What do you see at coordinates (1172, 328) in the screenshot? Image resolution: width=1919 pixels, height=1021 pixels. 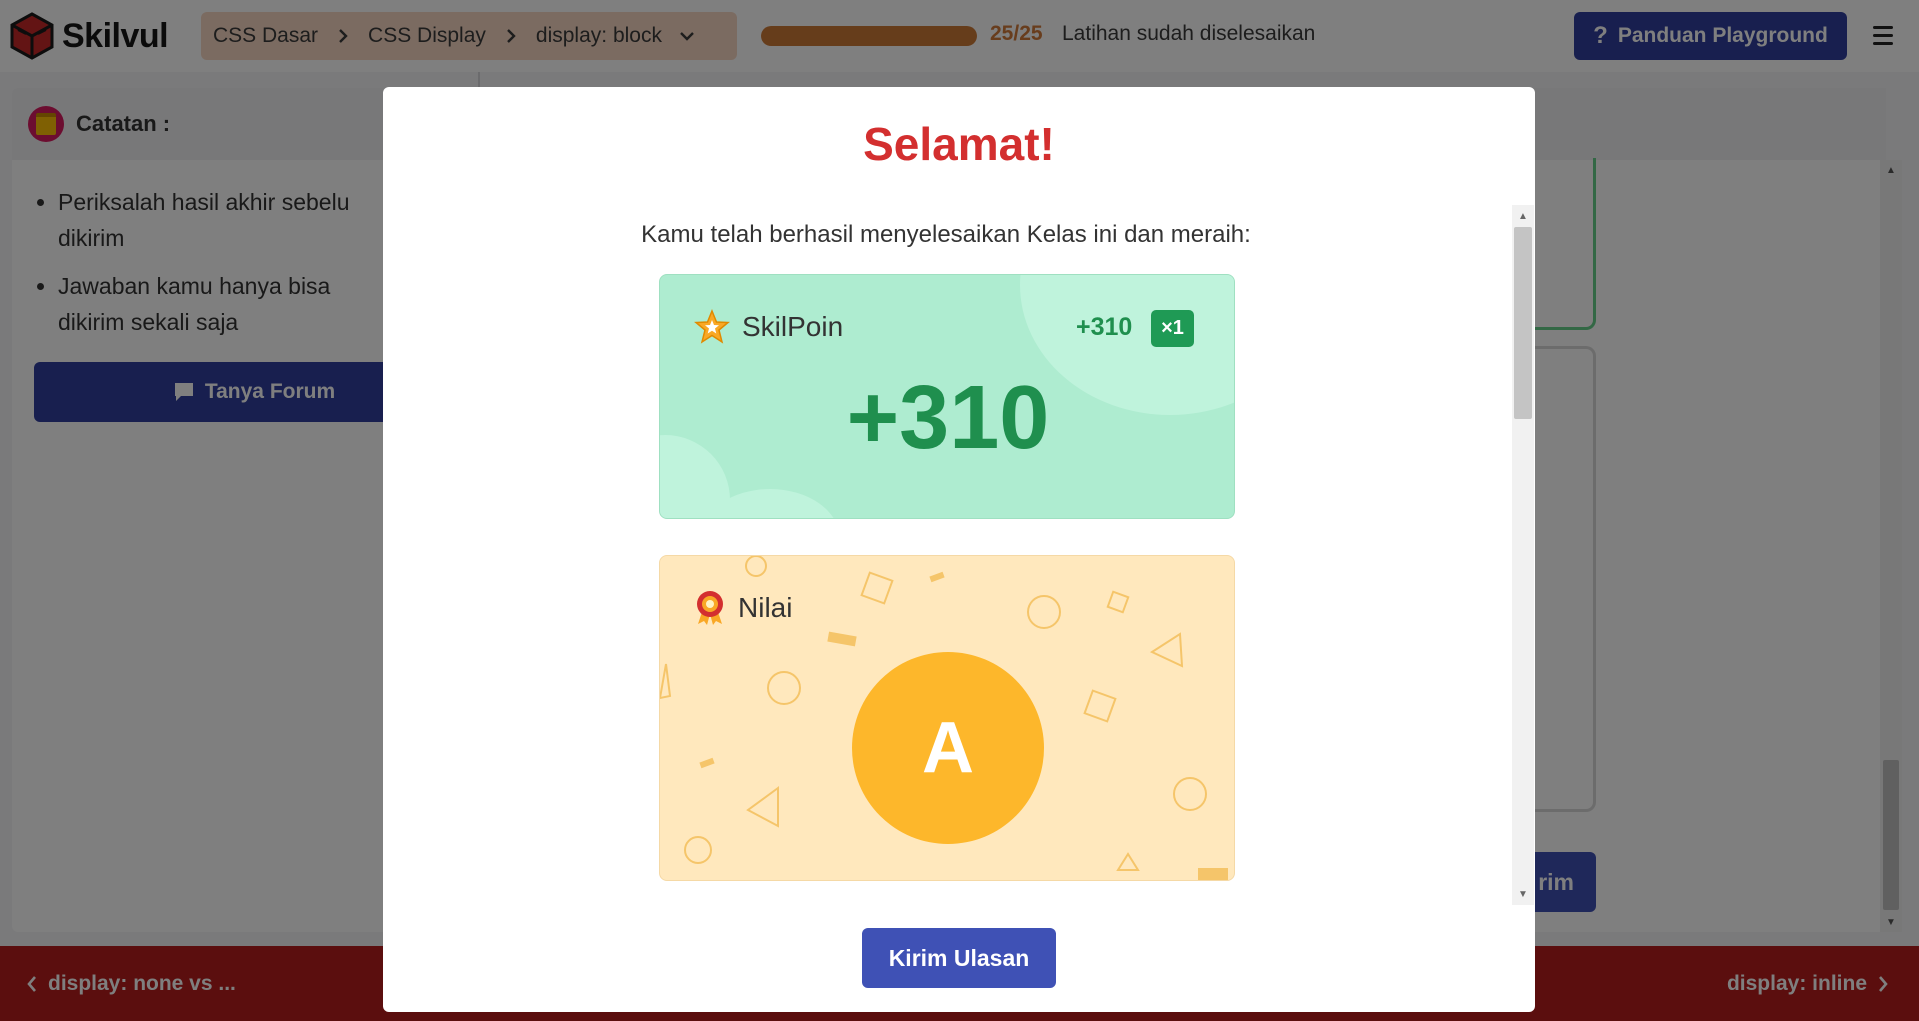 I see `multiplier-badge: ×1` at bounding box center [1172, 328].